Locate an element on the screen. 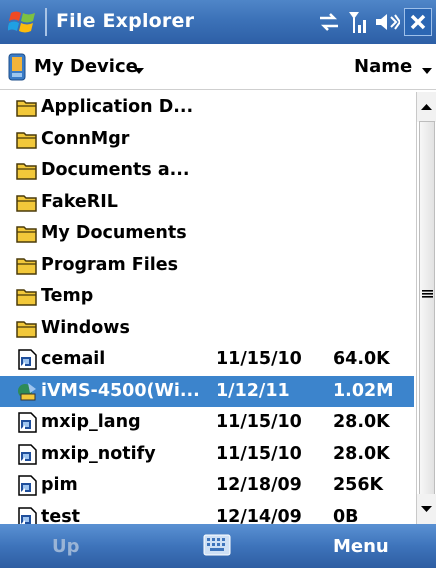  up-softkey: Up is located at coordinates (66, 546).